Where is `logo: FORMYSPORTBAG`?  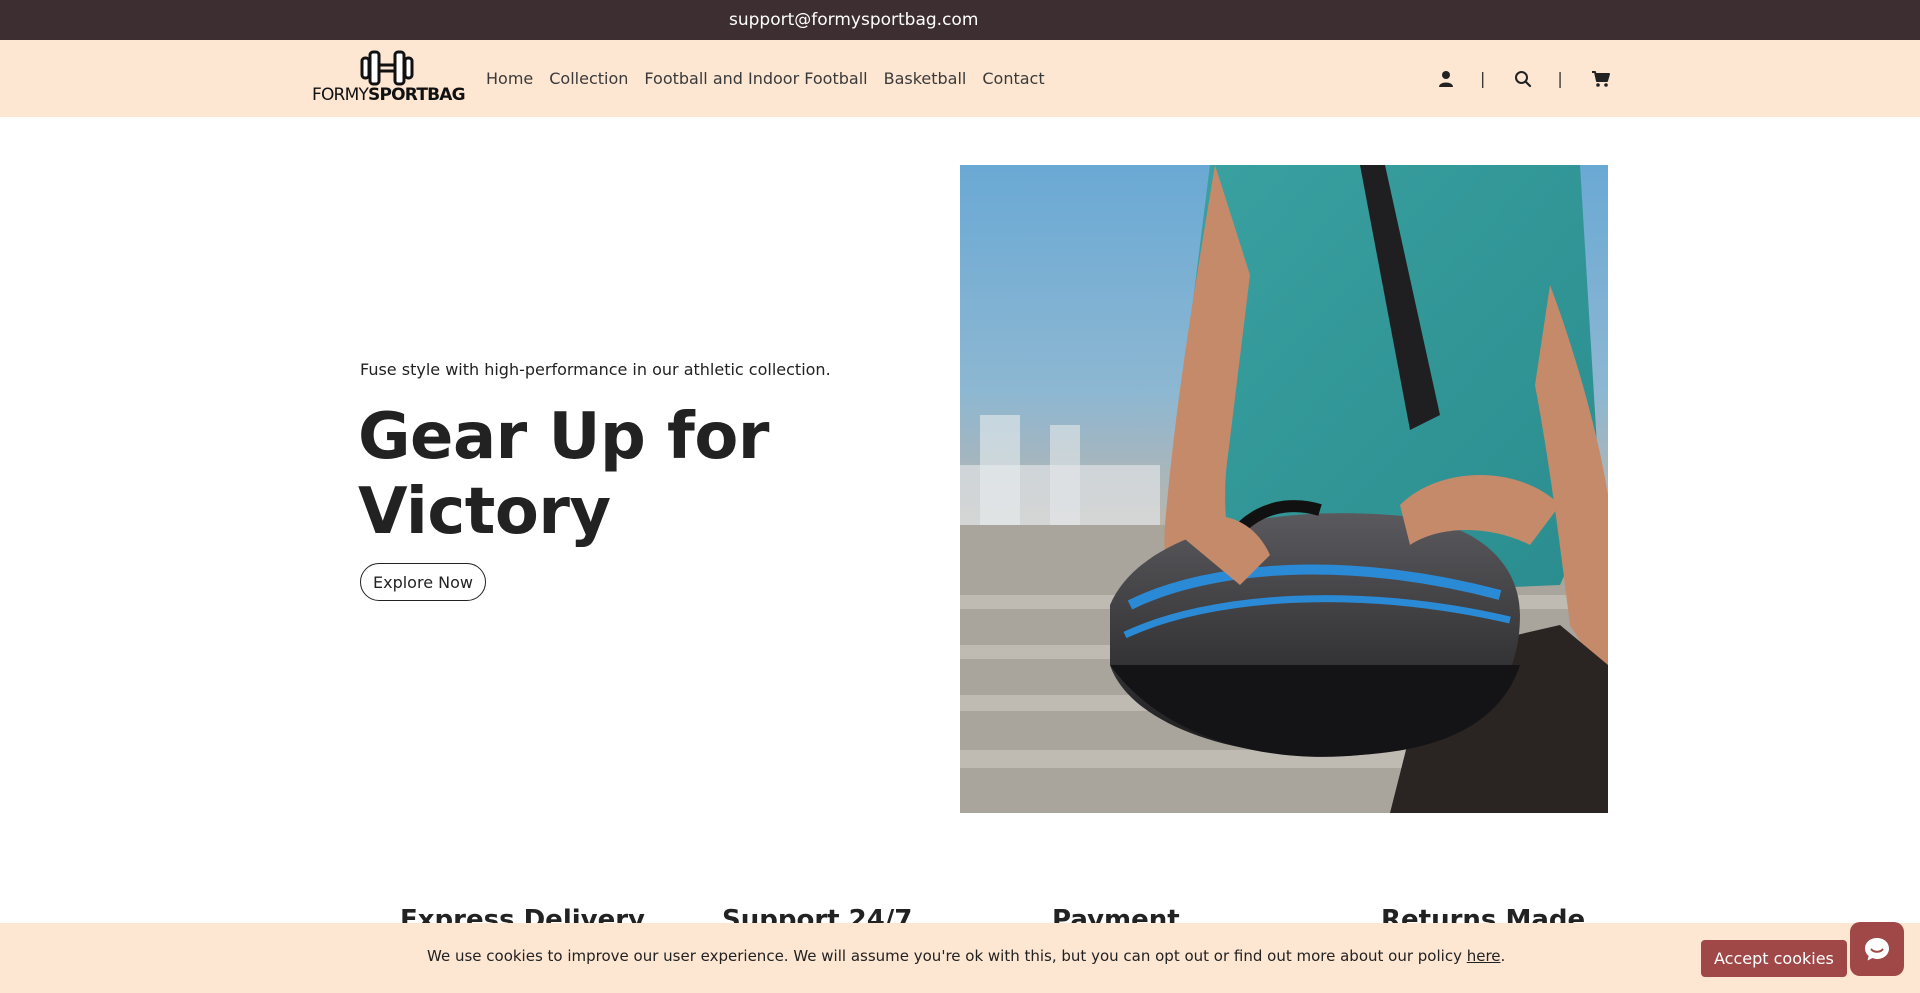
logo: FORMYSPORTBAG is located at coordinates (389, 79).